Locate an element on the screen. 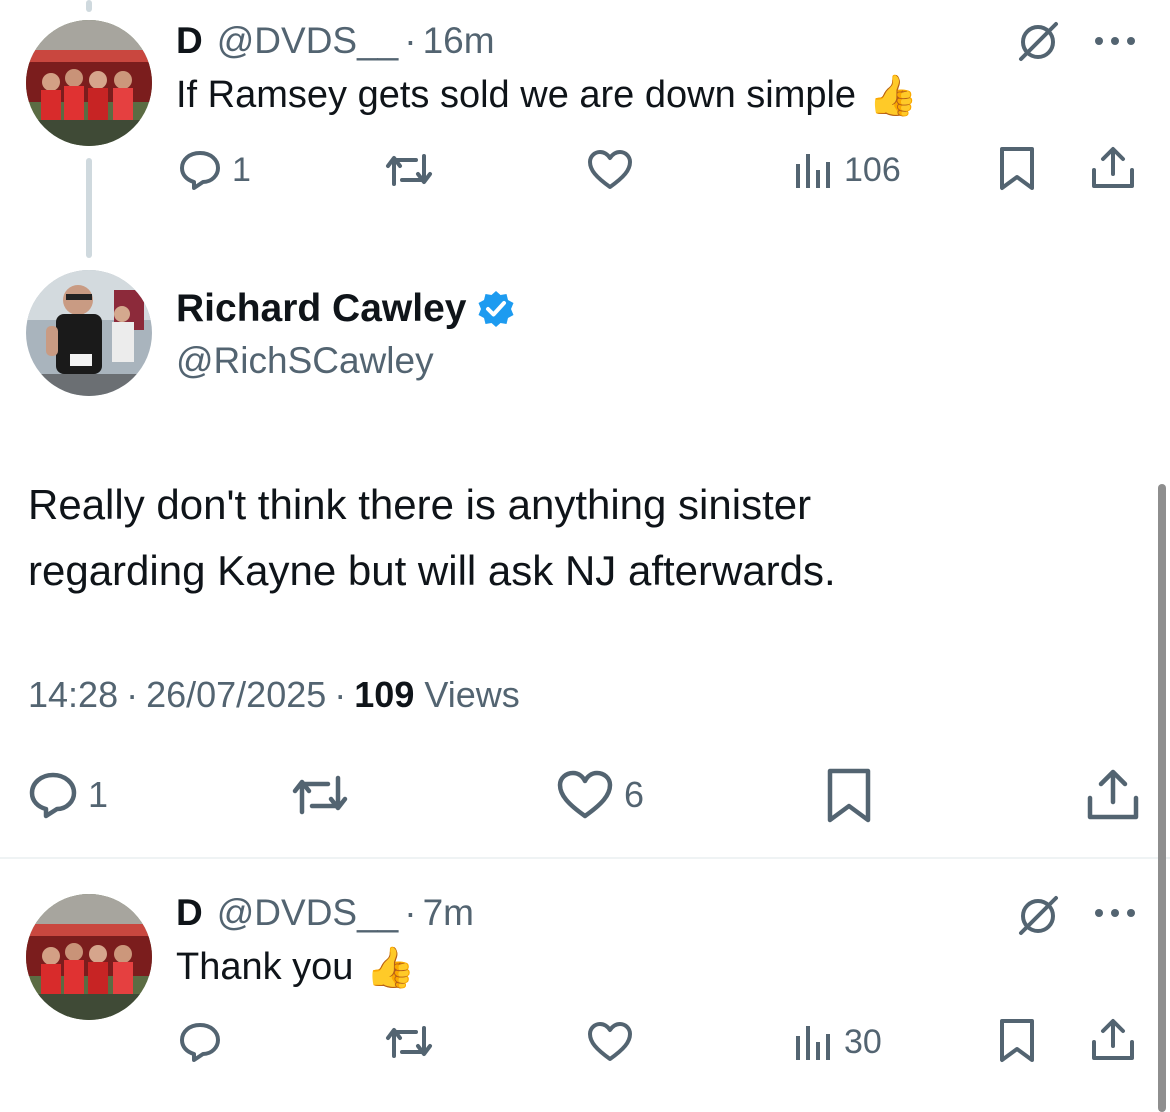 Image resolution: width=1170 pixels, height=1112 pixels. tweet-meta: 14:28 · 26/07/2025 · 109 Views is located at coordinates (274, 695).